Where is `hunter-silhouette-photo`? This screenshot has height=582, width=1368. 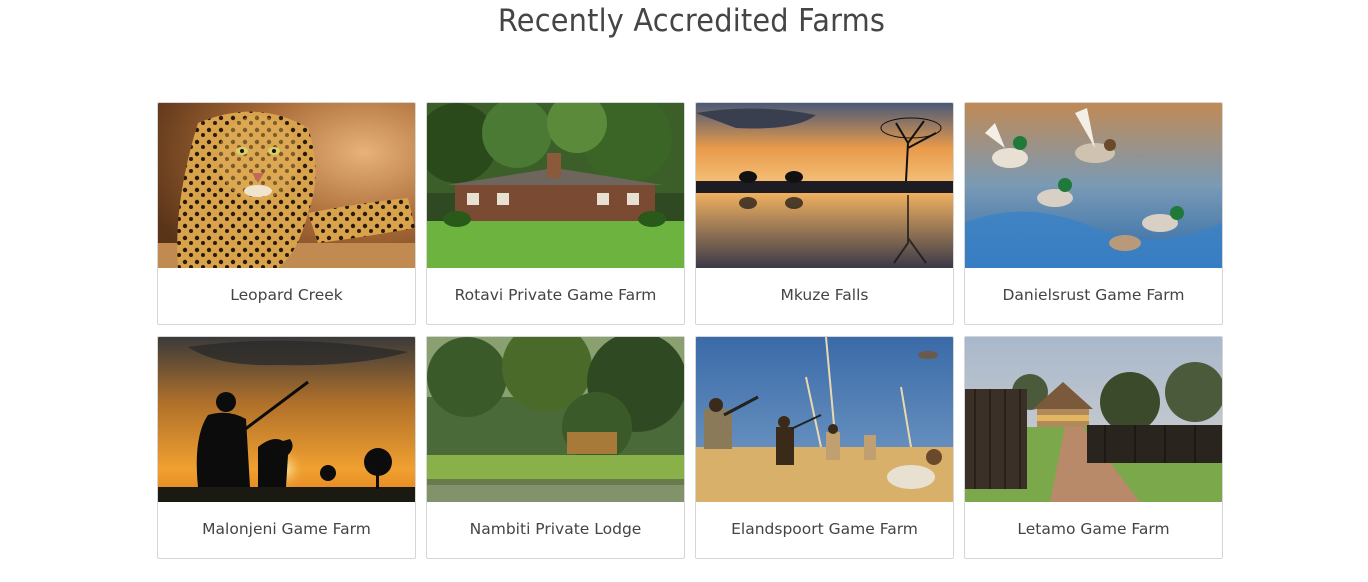 hunter-silhouette-photo is located at coordinates (286, 419).